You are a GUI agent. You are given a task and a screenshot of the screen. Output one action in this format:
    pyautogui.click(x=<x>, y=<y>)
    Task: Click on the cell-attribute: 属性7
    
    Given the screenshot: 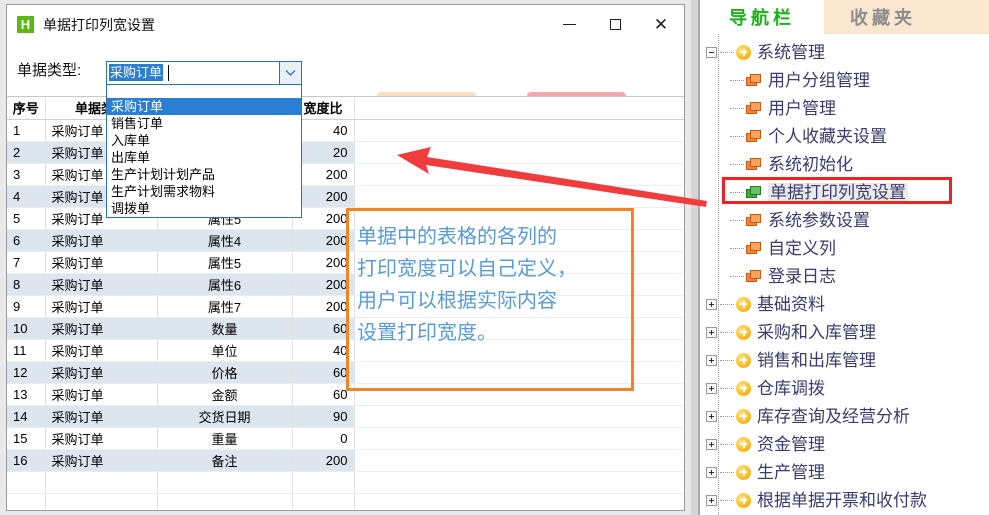 What is the action you would take?
    pyautogui.click(x=225, y=306)
    